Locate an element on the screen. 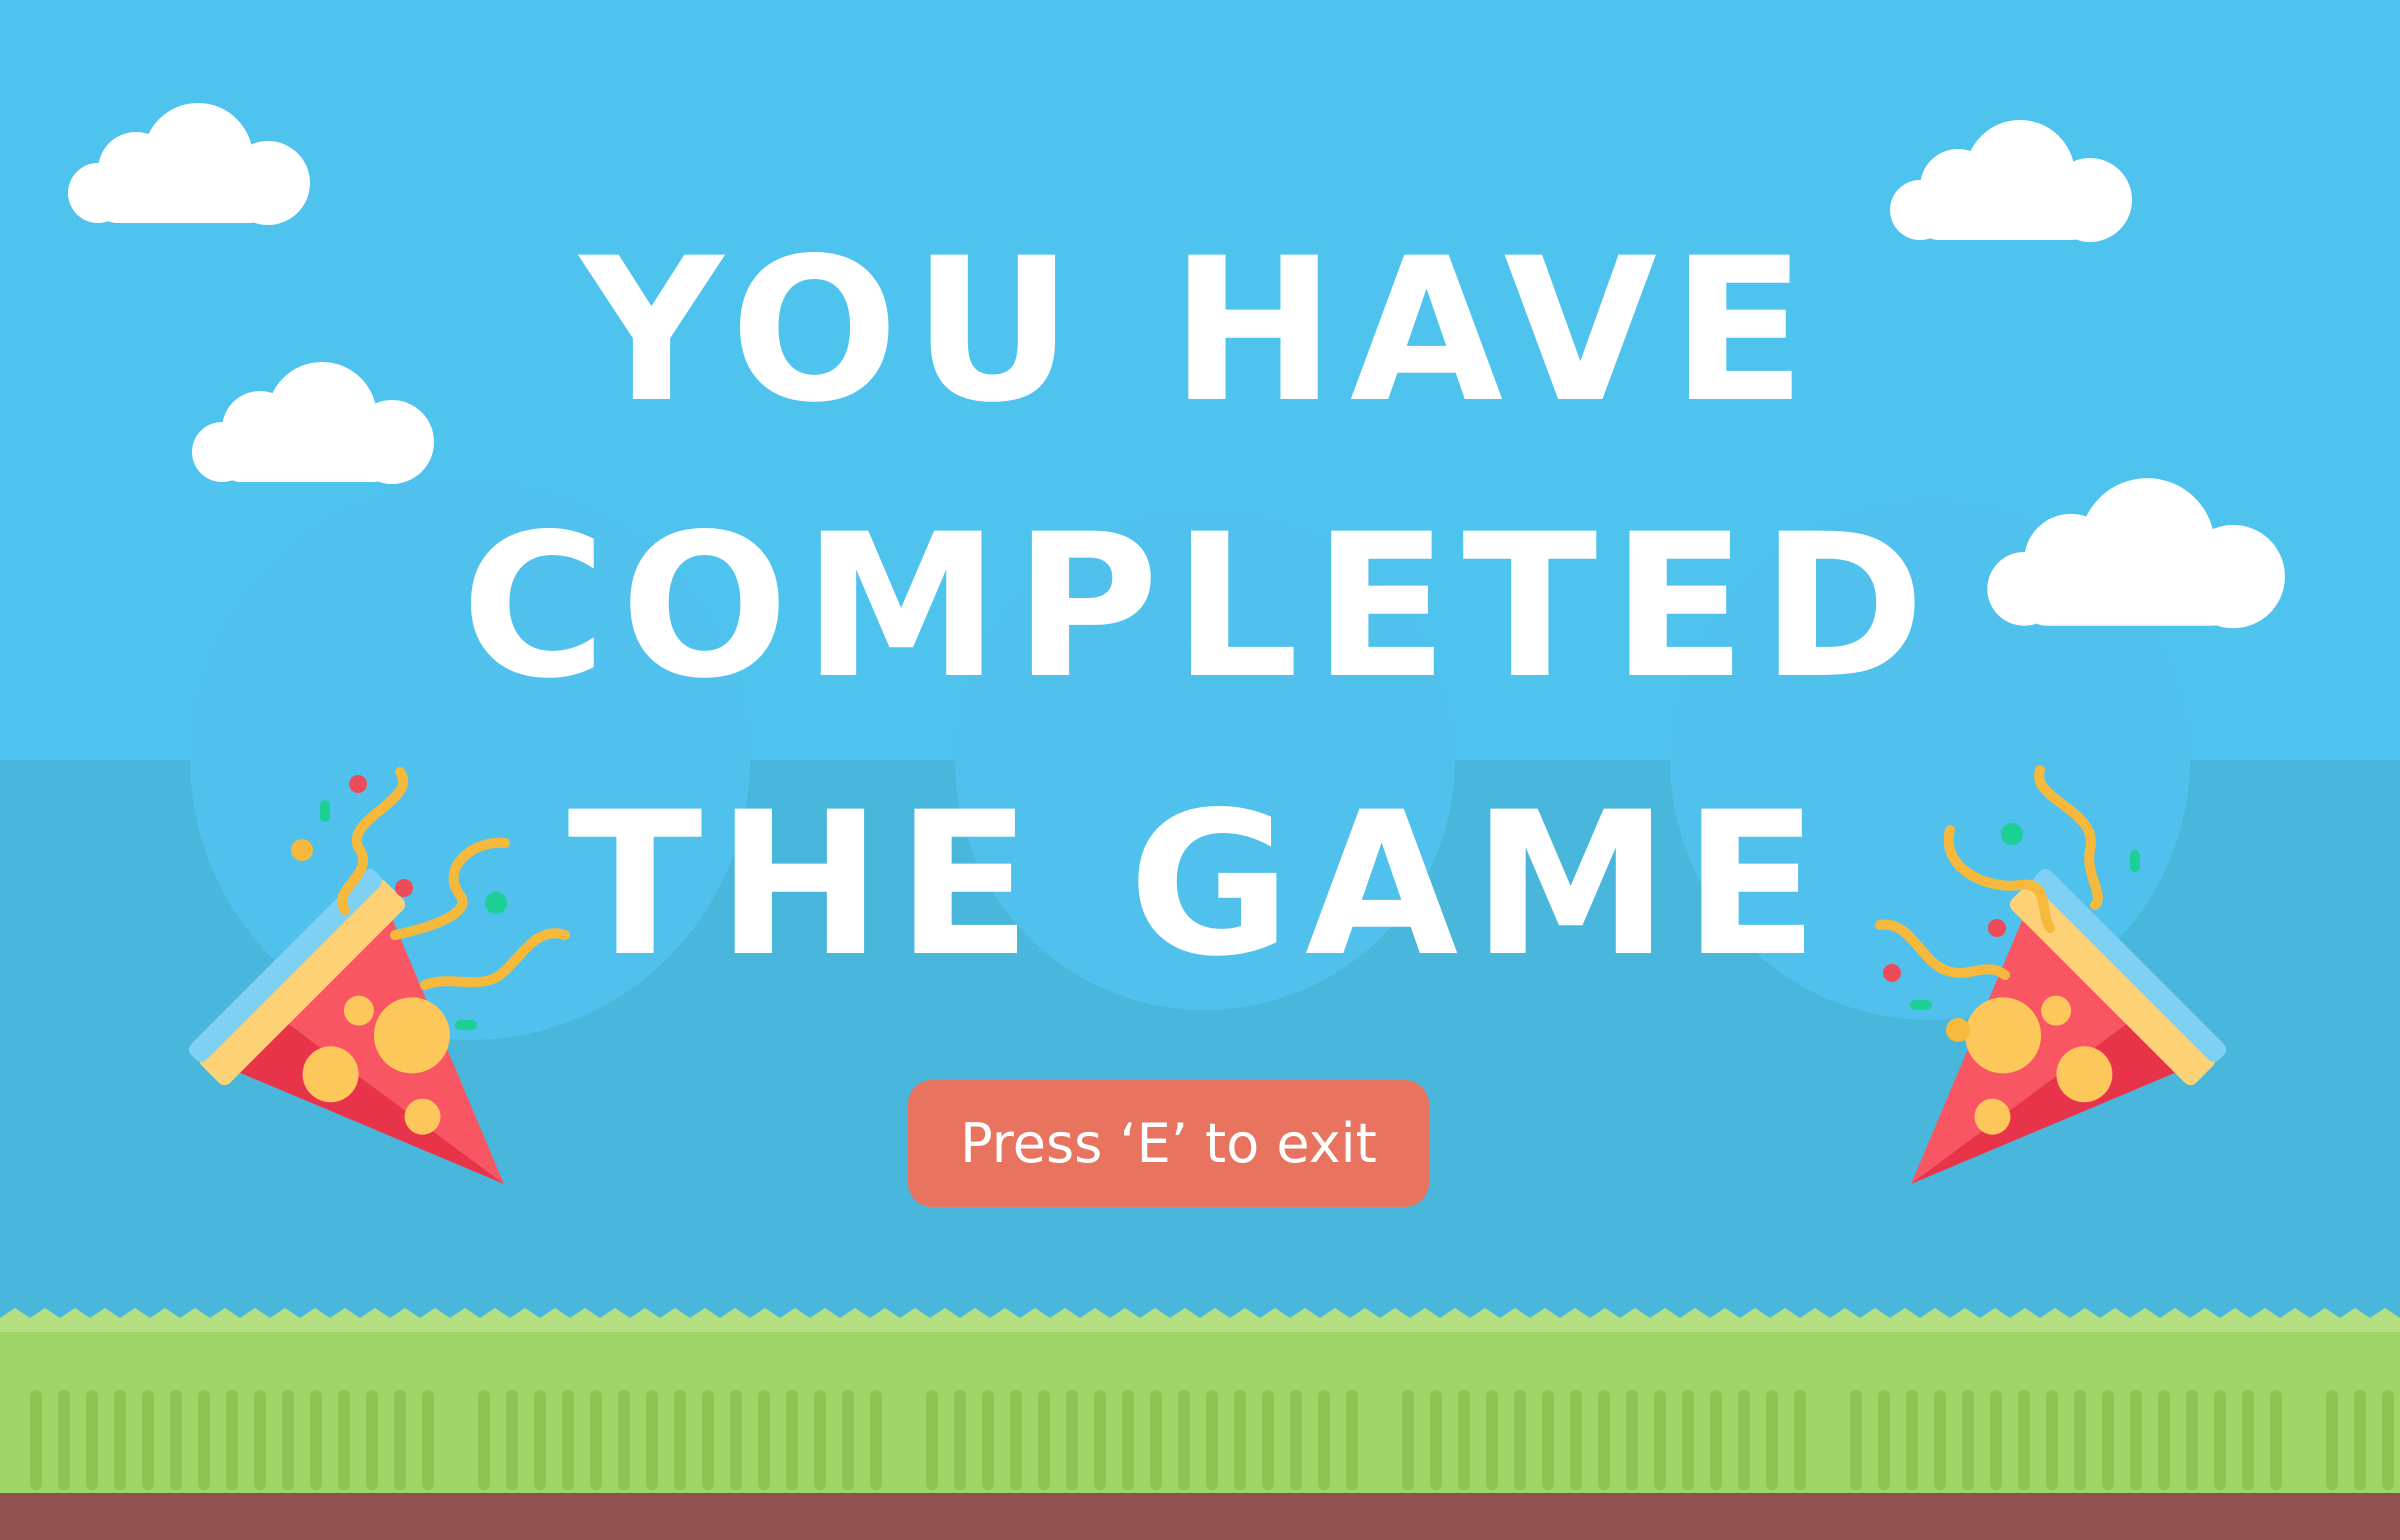  dirt-ground is located at coordinates (1200, 1516).